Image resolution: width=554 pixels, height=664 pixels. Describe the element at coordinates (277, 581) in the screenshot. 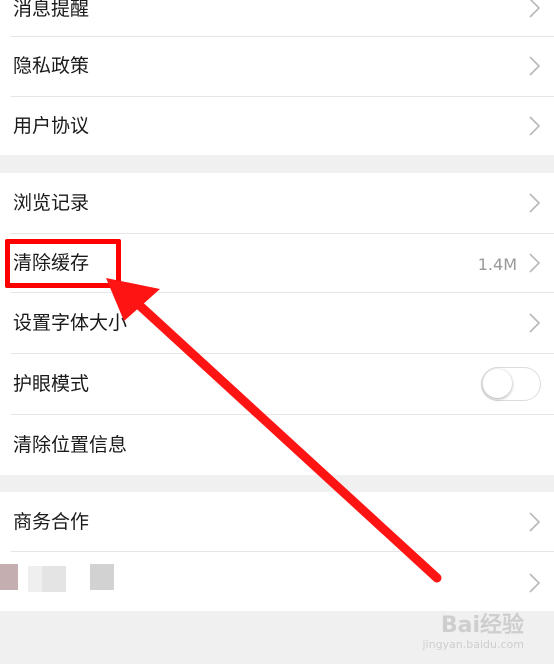

I see `settings-item-obscured` at that location.